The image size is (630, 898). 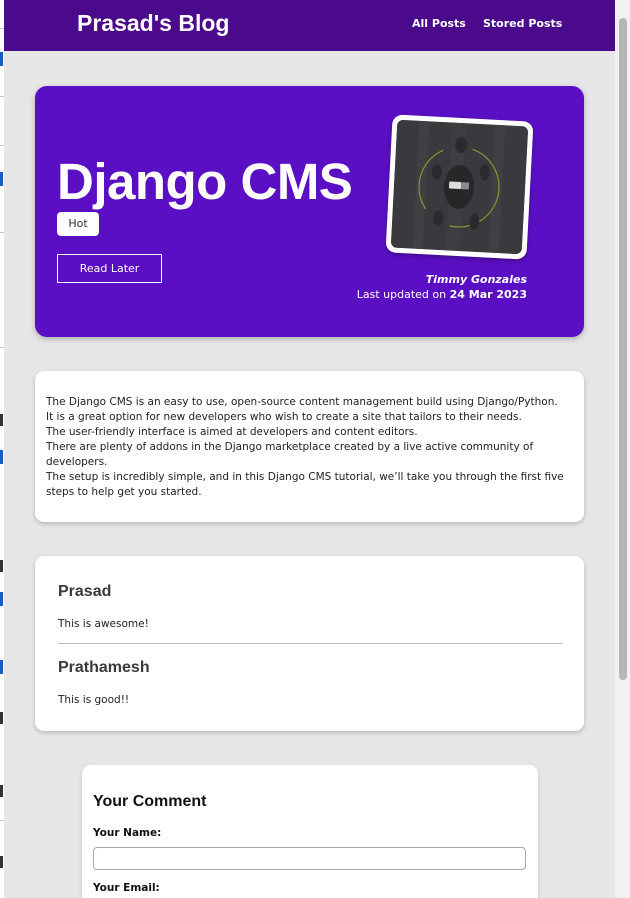 I want to click on comment-text: This is awesome!, so click(x=103, y=624).